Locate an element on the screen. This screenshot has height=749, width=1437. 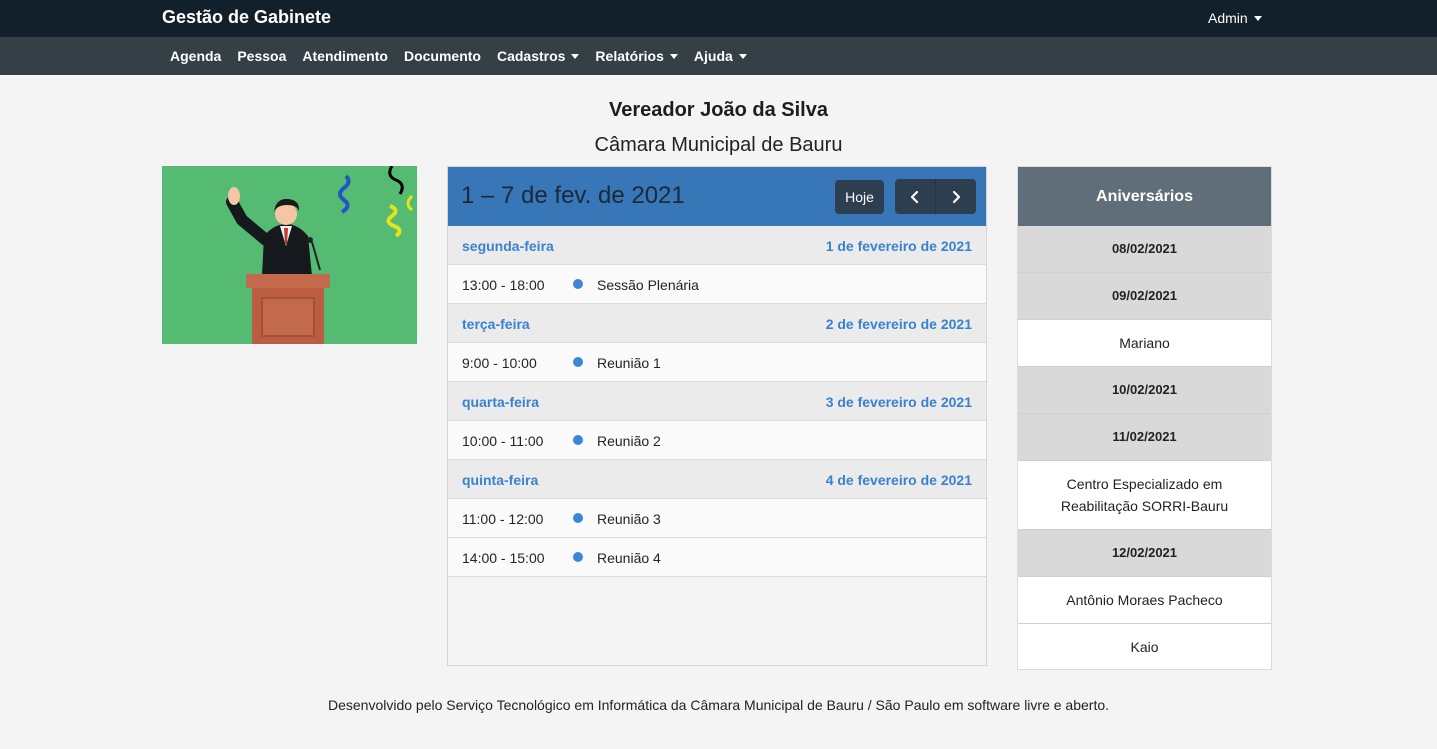
page-subtitle: Câmara Municipal de Bauru is located at coordinates (718, 145).